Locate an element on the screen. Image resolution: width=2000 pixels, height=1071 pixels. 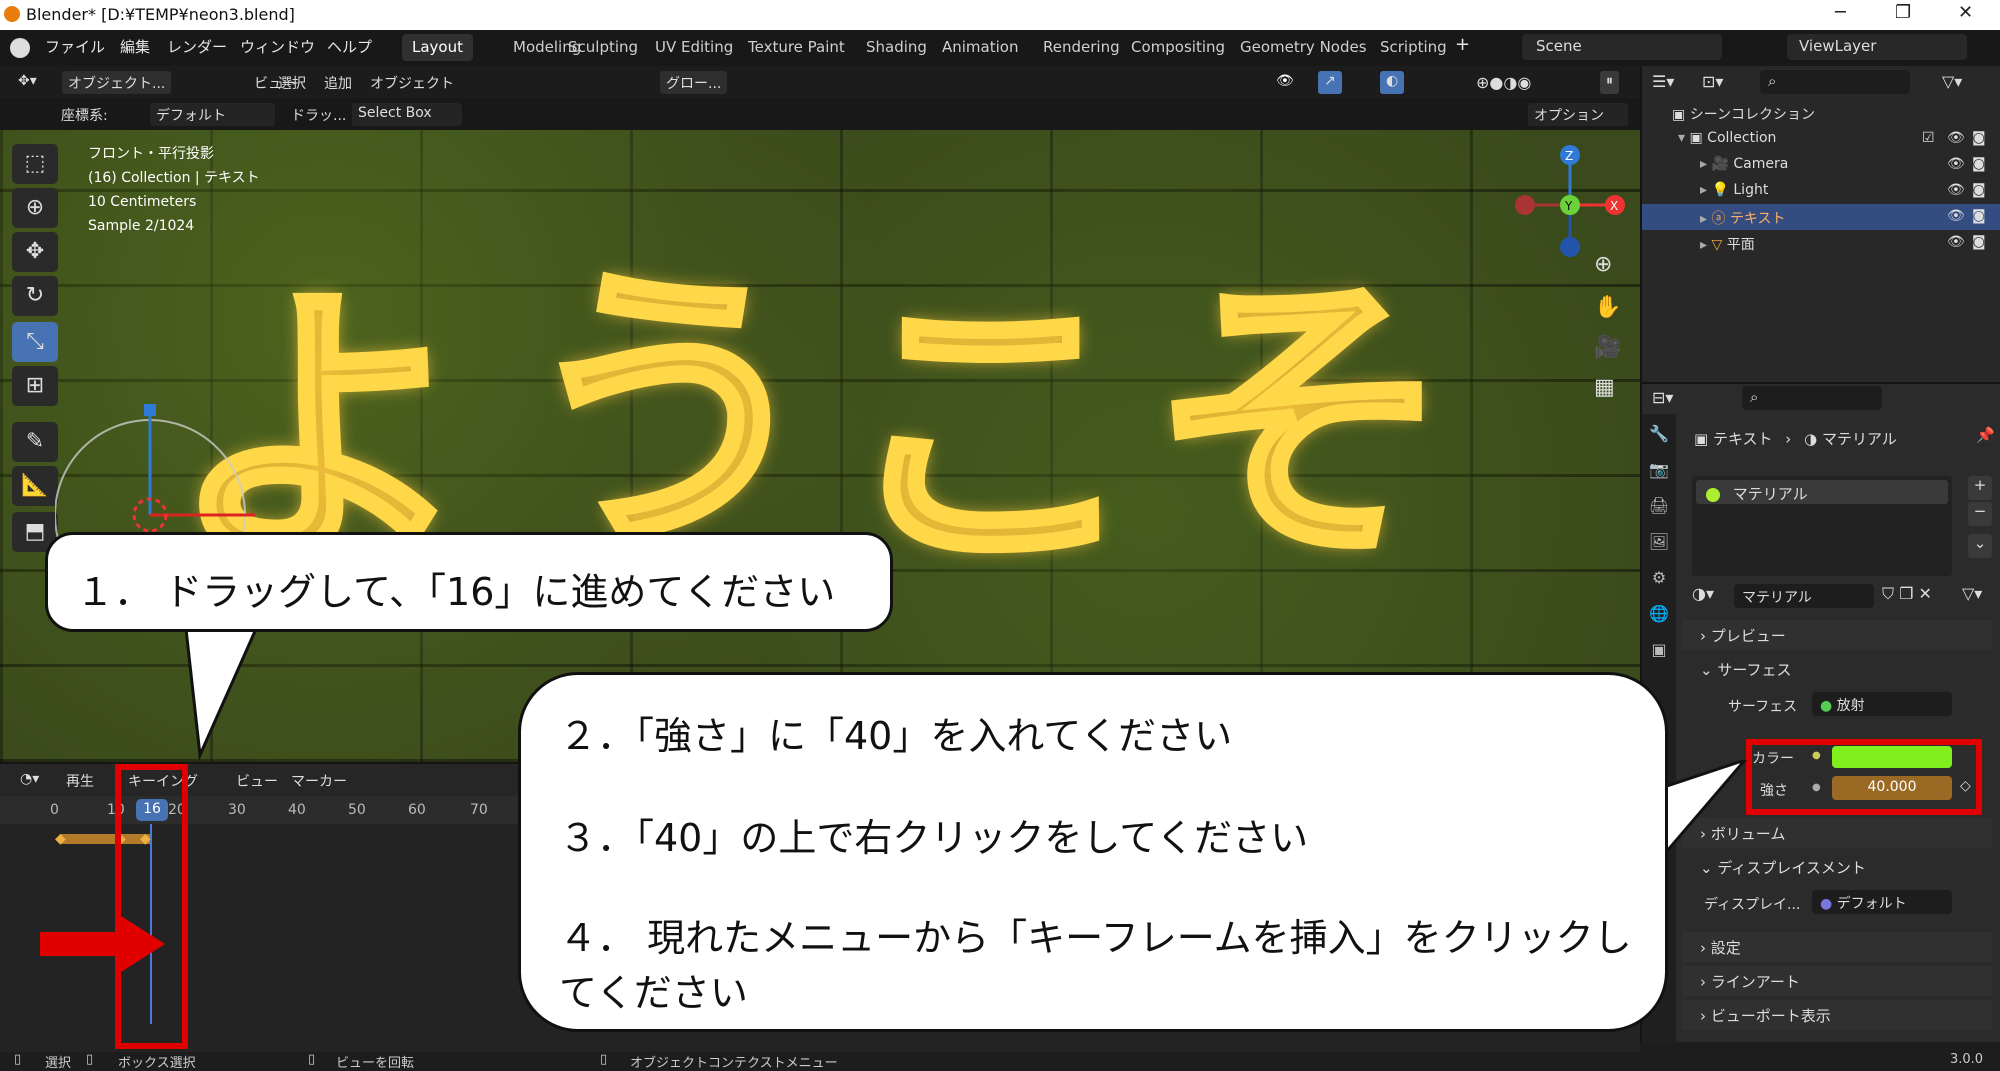
tool-tab-icon: 🔧 is located at coordinates (1659, 437).